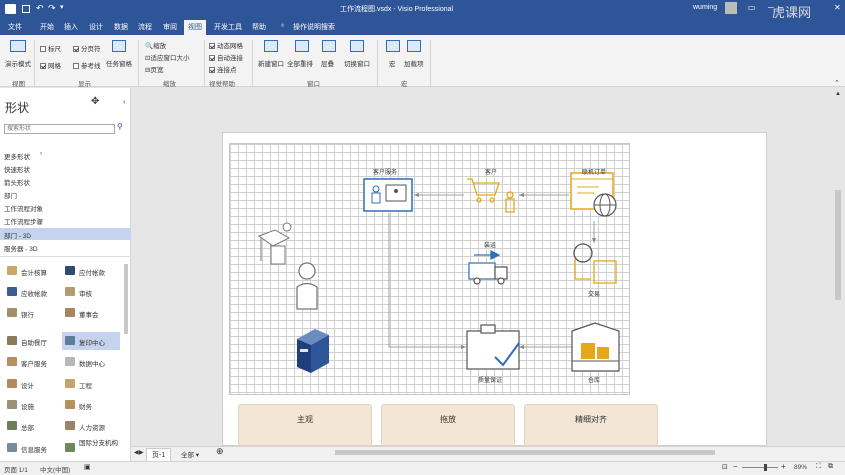 Image resolution: width=845 pixels, height=475 pixels. Describe the element at coordinates (190, 454) in the screenshot. I see `all-pages-dropdown: 全部 ▾` at that location.